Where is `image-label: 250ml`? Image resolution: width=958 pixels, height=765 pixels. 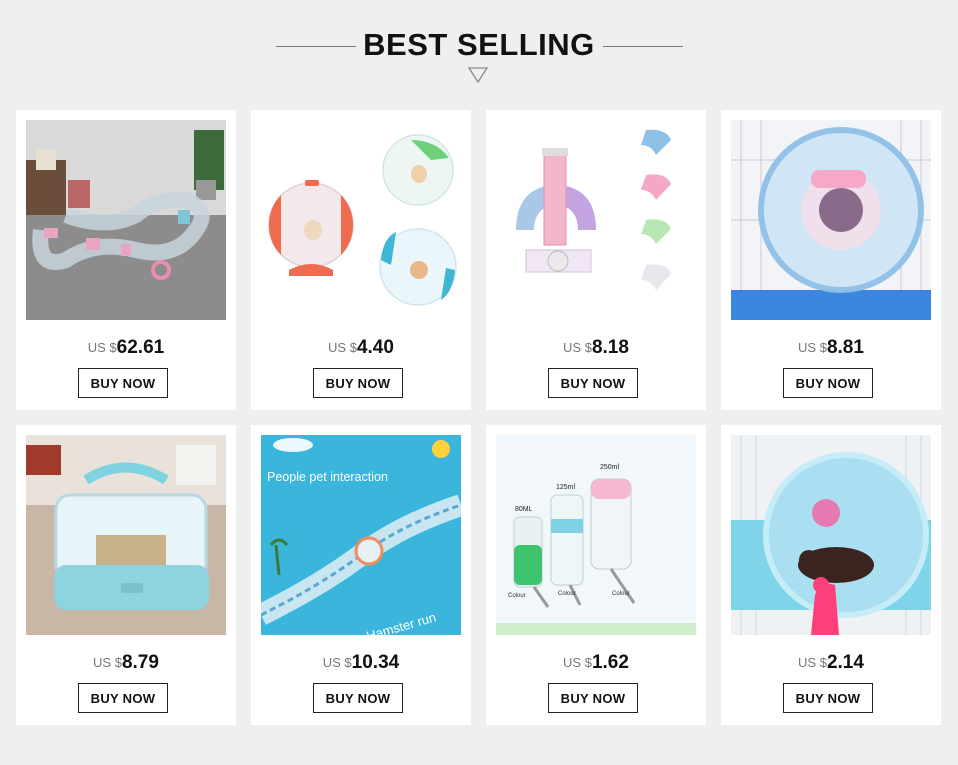 image-label: 250ml is located at coordinates (610, 467).